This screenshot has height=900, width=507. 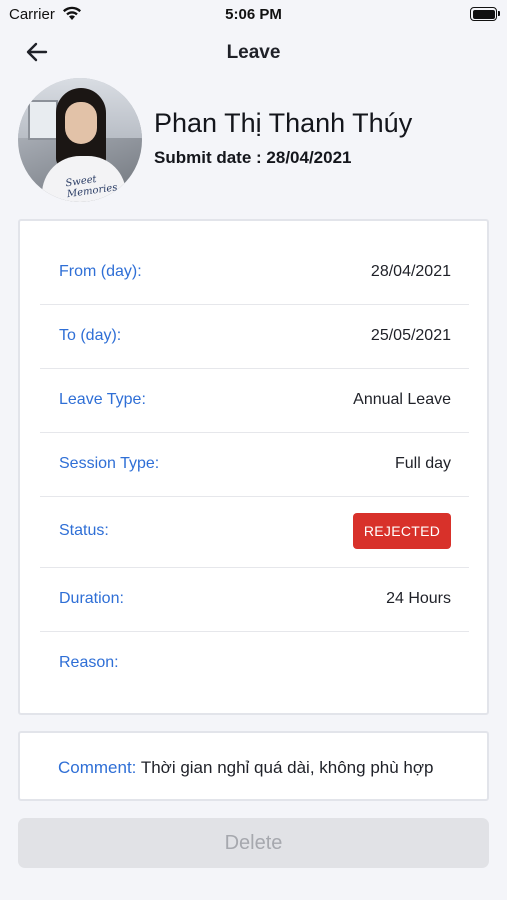 I want to click on session-type-label: Session Type:, so click(x=109, y=463).